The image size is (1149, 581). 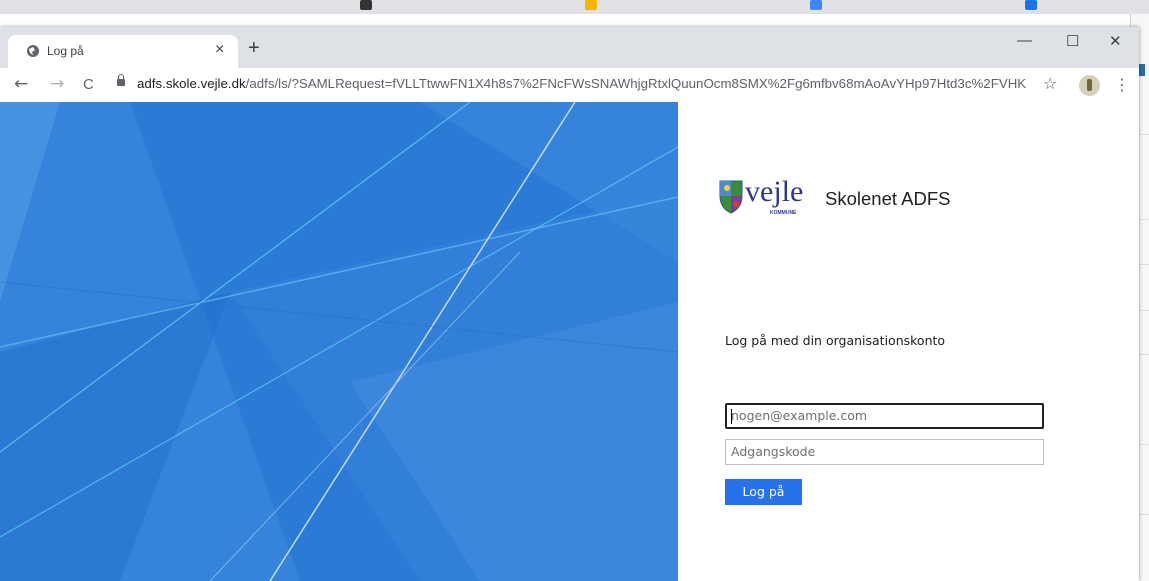 I want to click on password-placeholder: Adgangskode, so click(x=773, y=451).